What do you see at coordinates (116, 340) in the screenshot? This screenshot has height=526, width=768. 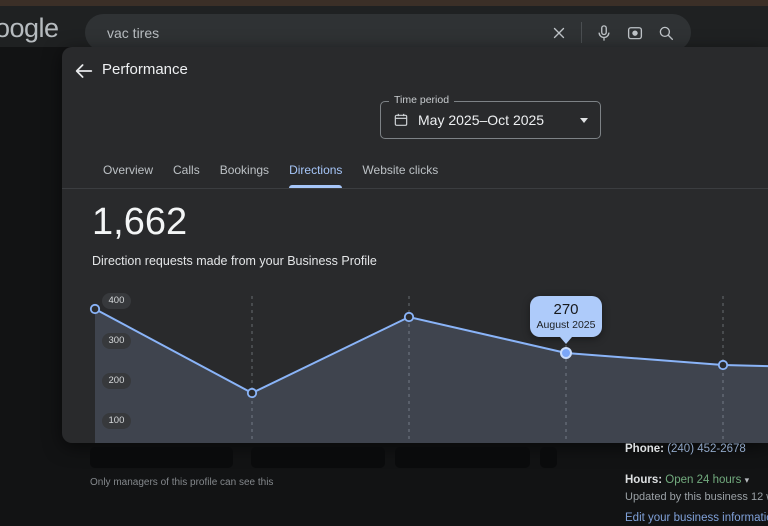 I see `y-axis-label: 300` at bounding box center [116, 340].